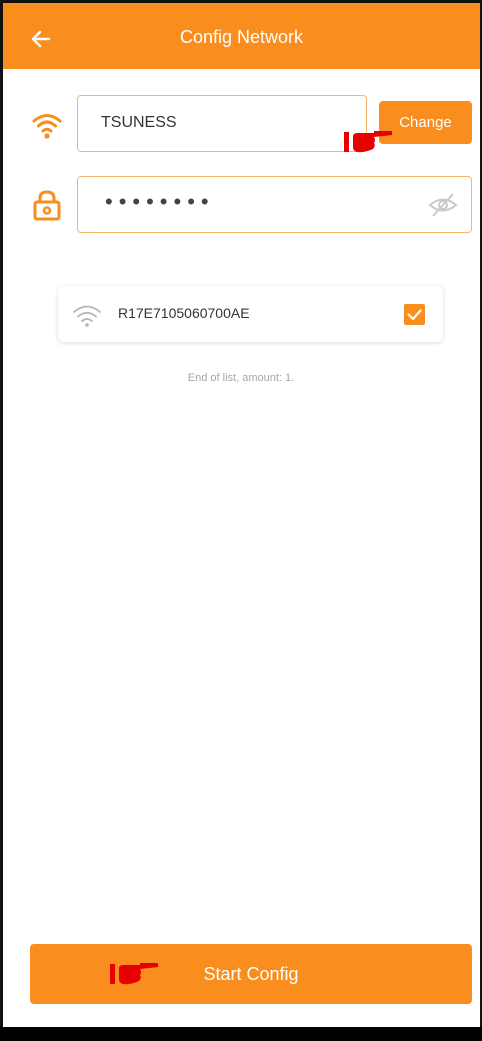  Describe the element at coordinates (184, 313) in the screenshot. I see `device-name: R17E7105060700AE` at that location.